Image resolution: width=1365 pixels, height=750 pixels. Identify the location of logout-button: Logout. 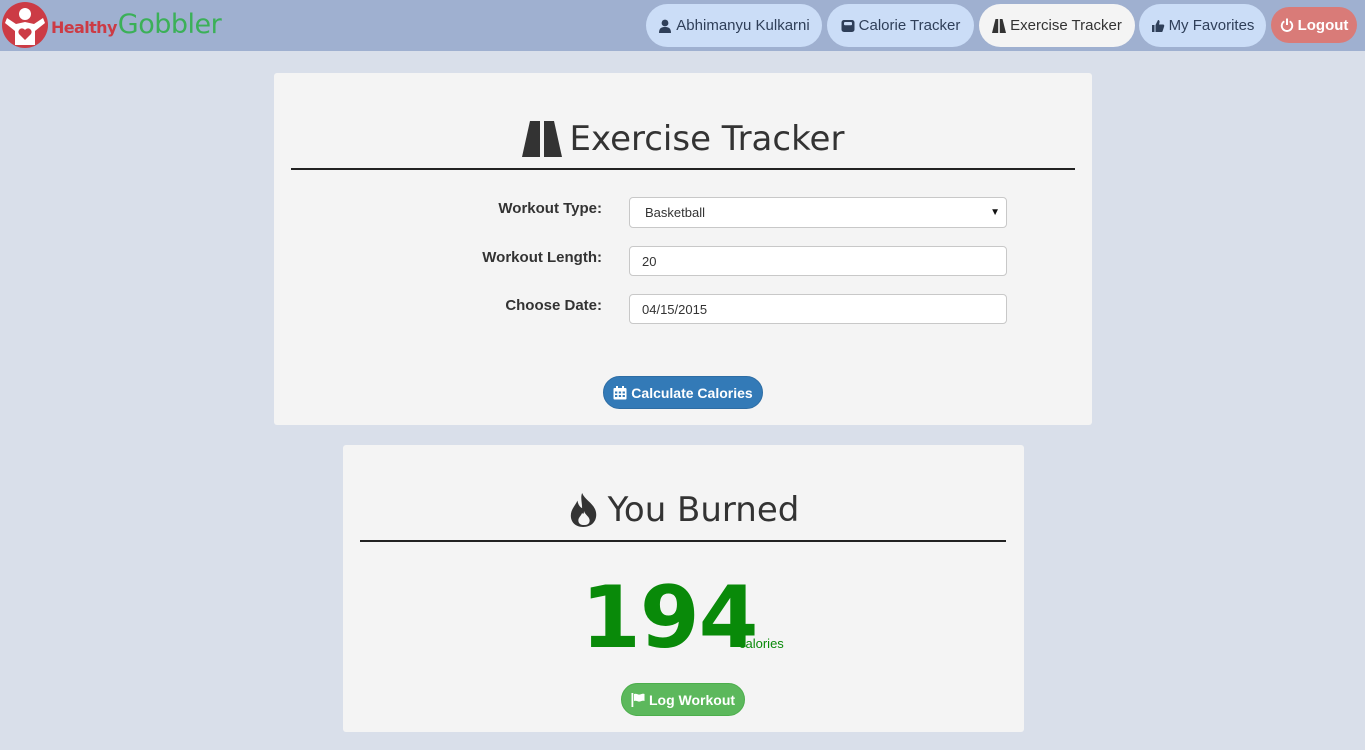
(1314, 25).